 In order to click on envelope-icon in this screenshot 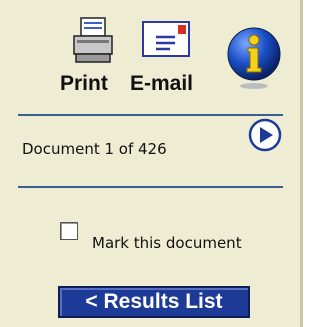, I will do `click(166, 39)`.